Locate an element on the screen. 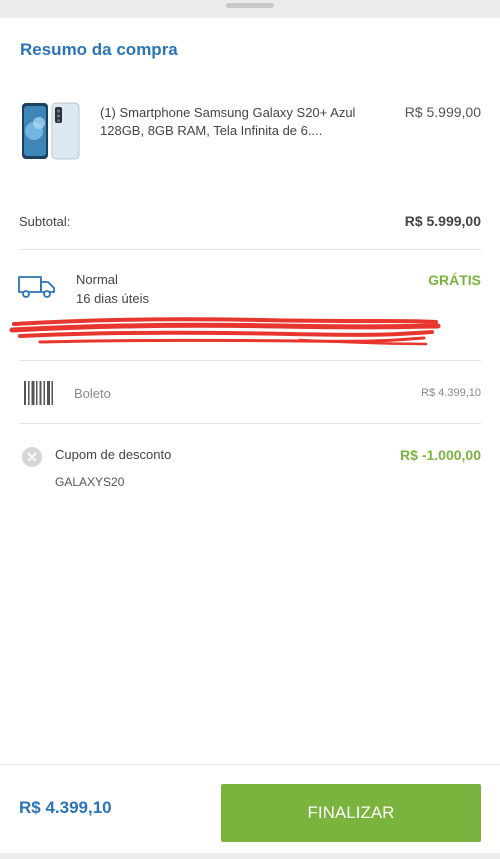 The width and height of the screenshot is (500, 859). coupon-code: GALAXYS20 is located at coordinates (90, 482).